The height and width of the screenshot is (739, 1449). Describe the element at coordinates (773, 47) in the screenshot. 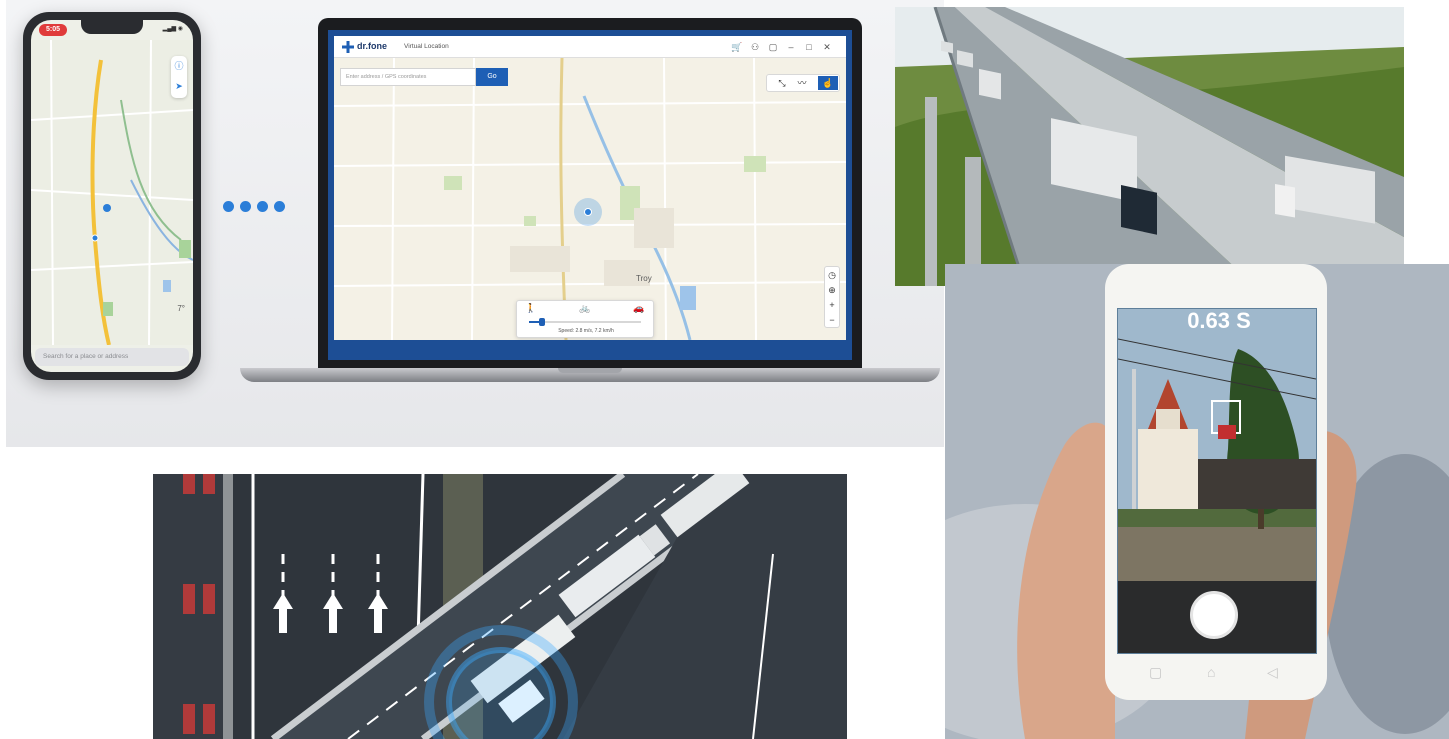

I see `chat-icon: ▢` at that location.